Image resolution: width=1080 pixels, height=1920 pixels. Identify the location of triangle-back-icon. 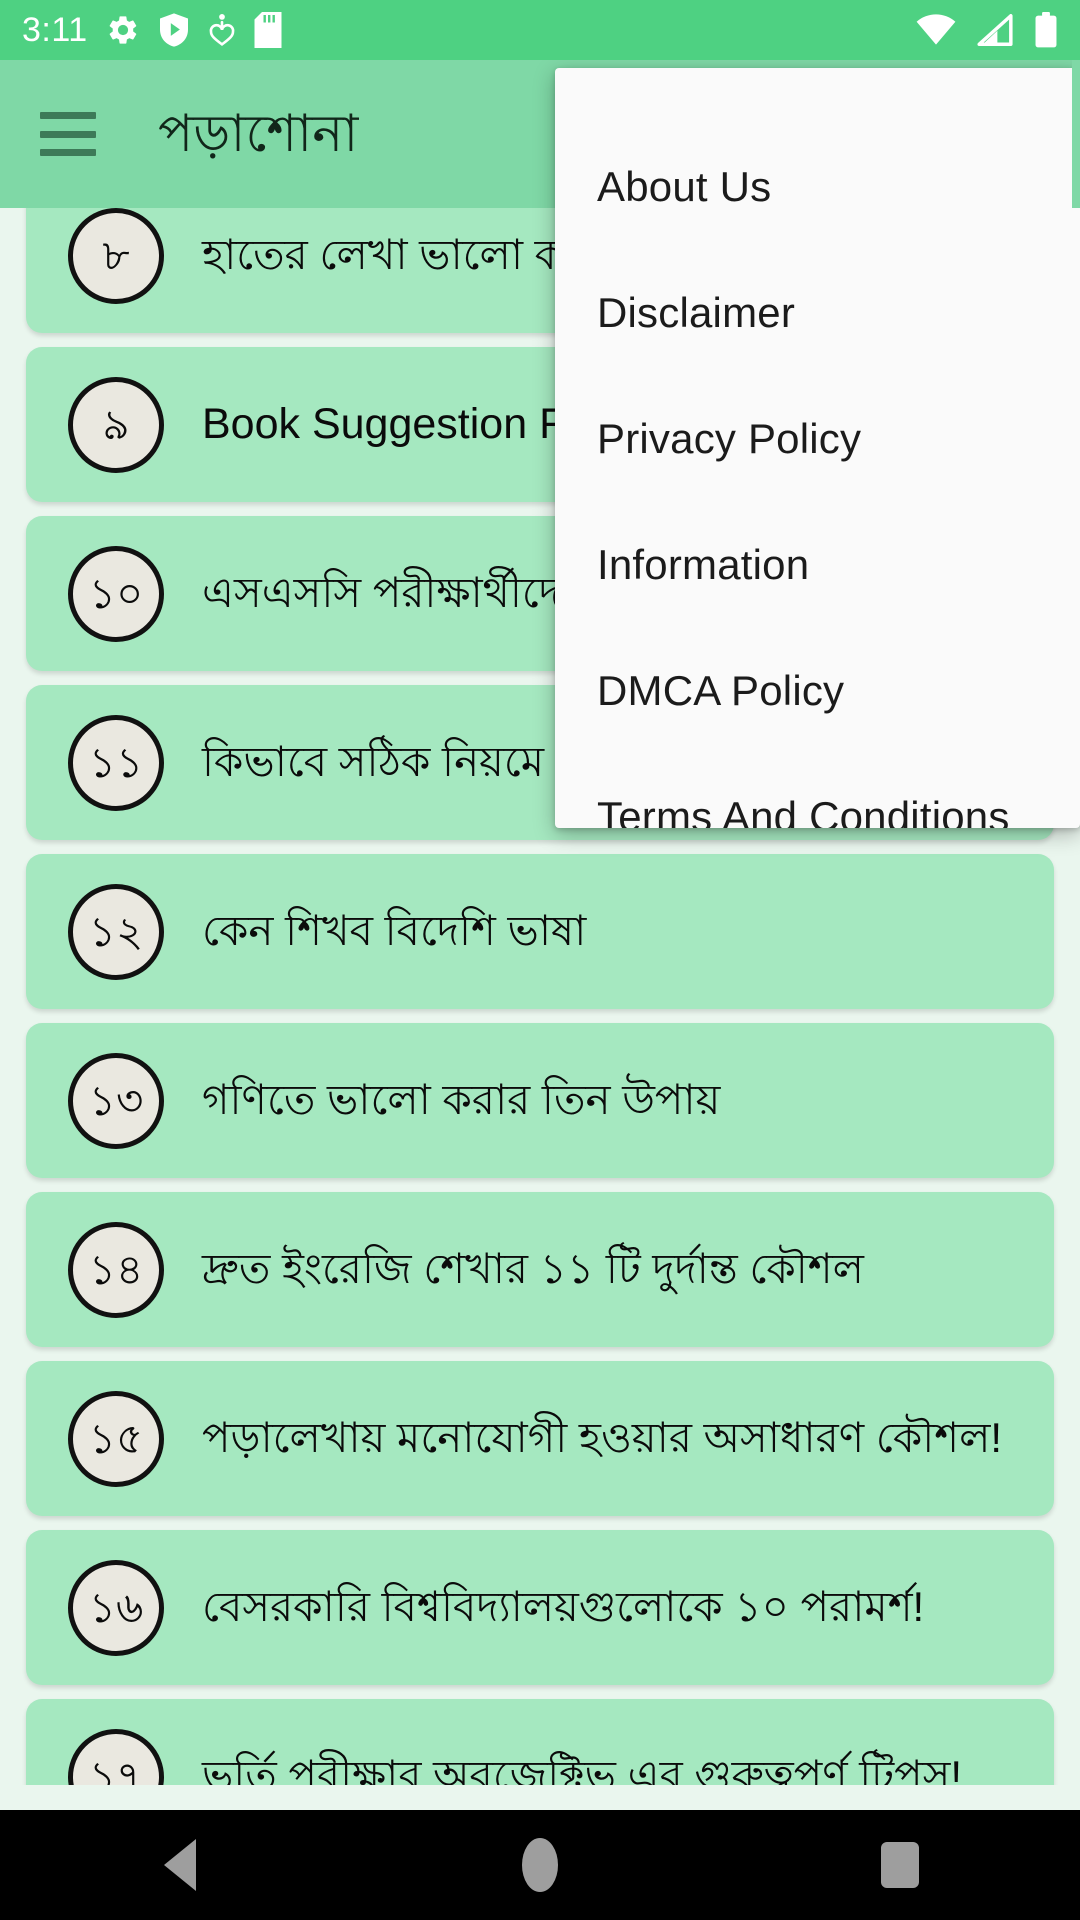
(180, 1865).